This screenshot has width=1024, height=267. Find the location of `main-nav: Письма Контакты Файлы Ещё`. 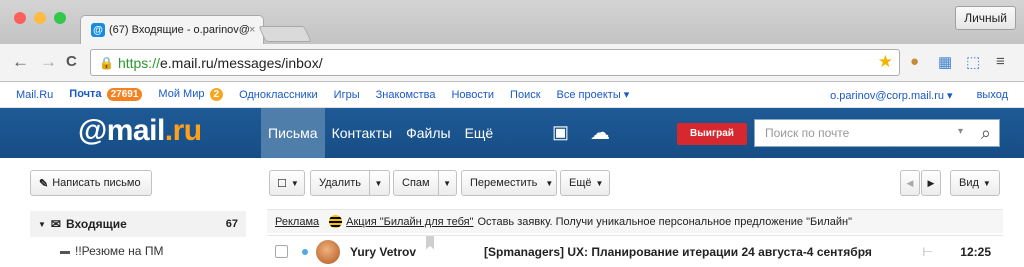

main-nav: Письма Контакты Файлы Ещё is located at coordinates (380, 133).